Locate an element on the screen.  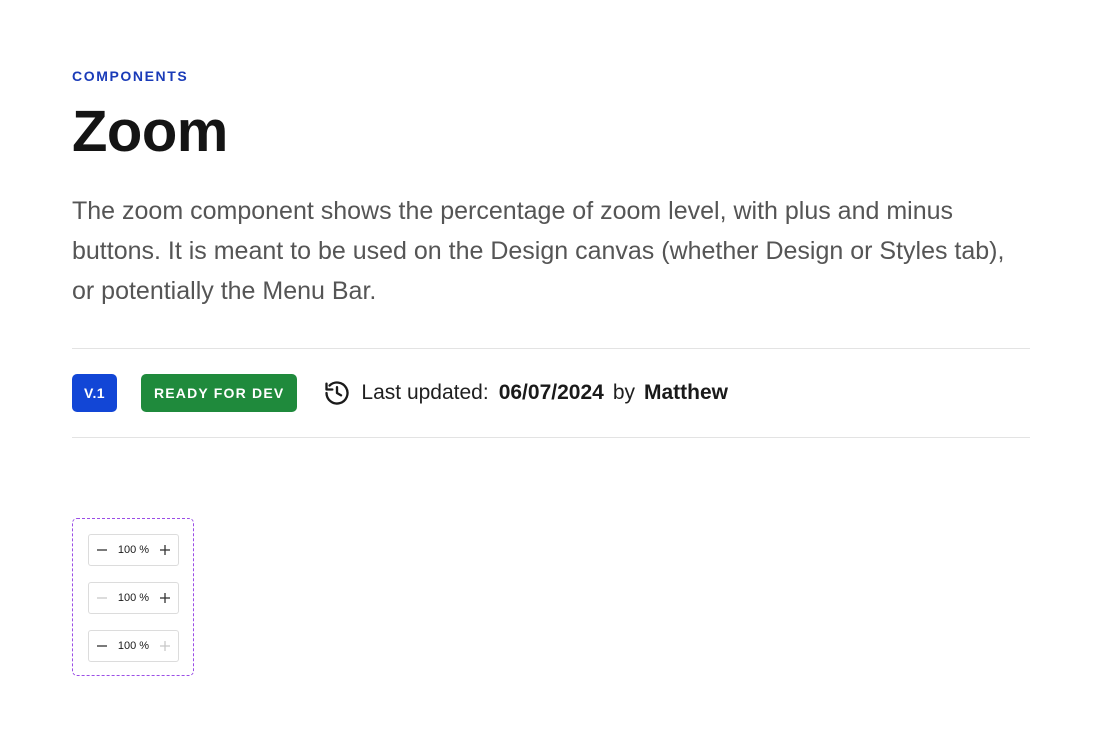
section-eyebrow: COMPONENTS is located at coordinates (130, 76).